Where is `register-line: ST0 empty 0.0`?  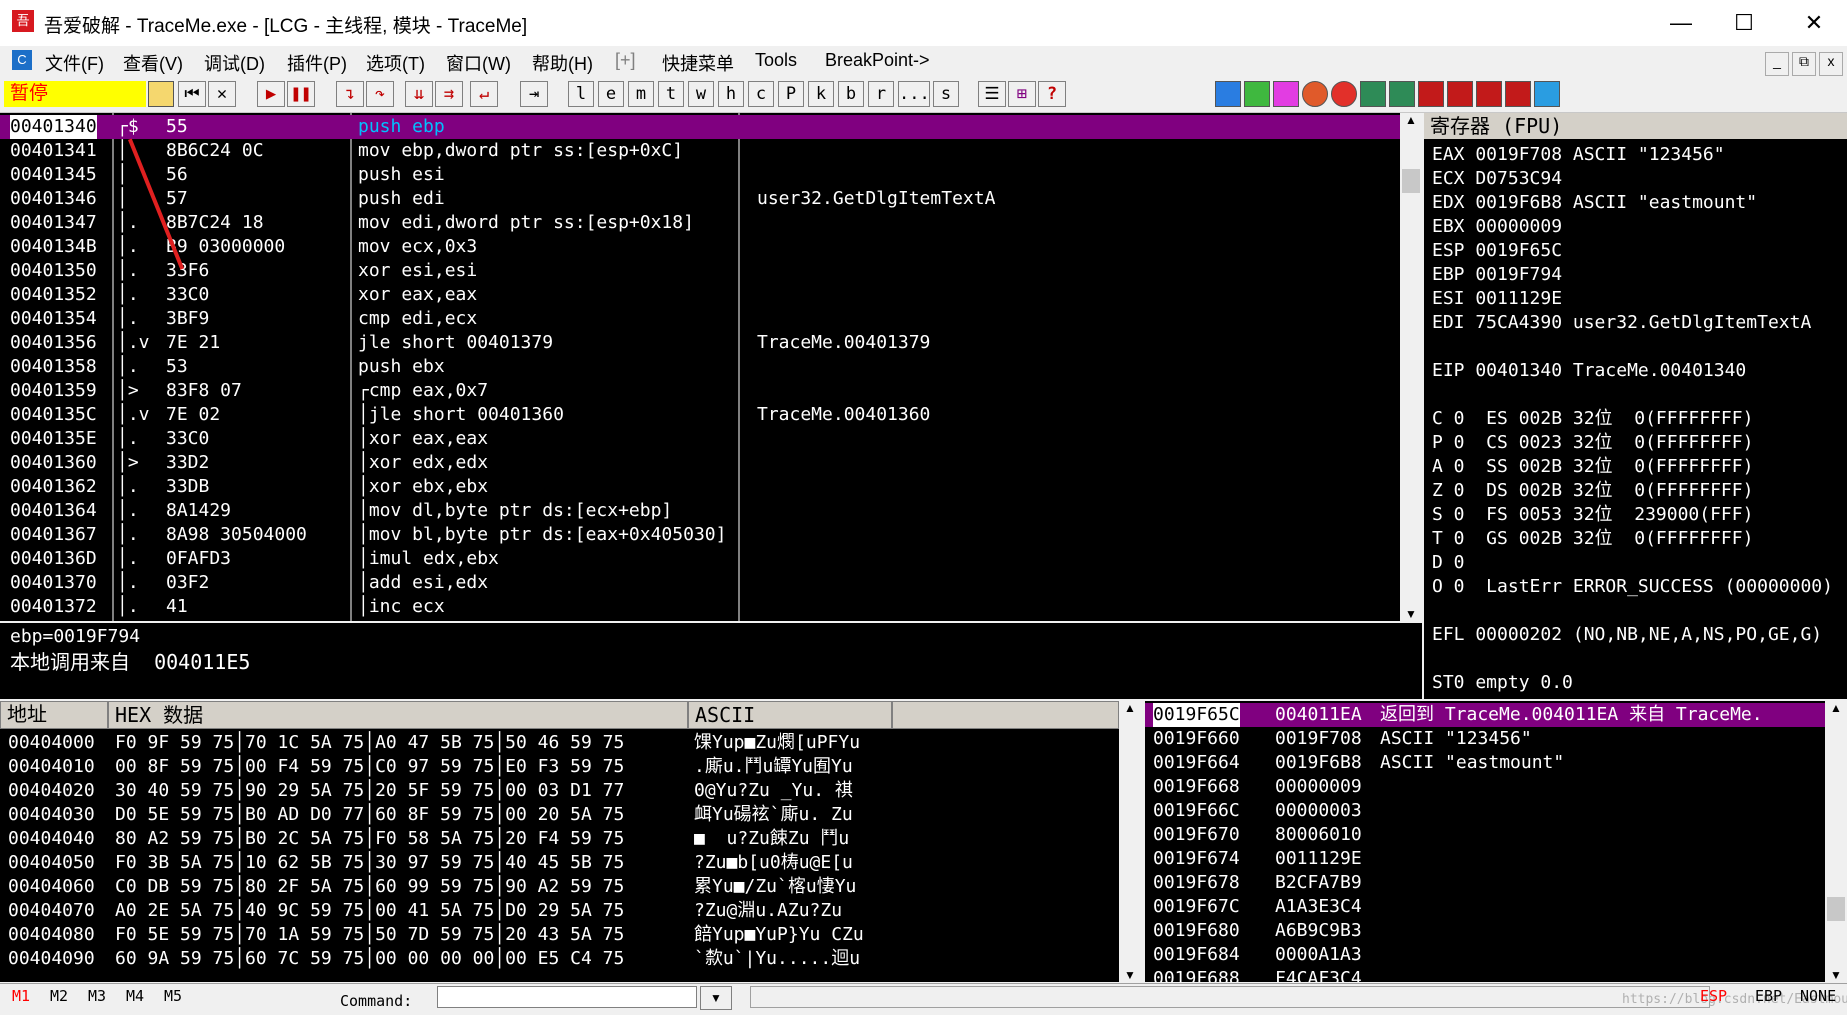 register-line: ST0 empty 0.0 is located at coordinates (1502, 683).